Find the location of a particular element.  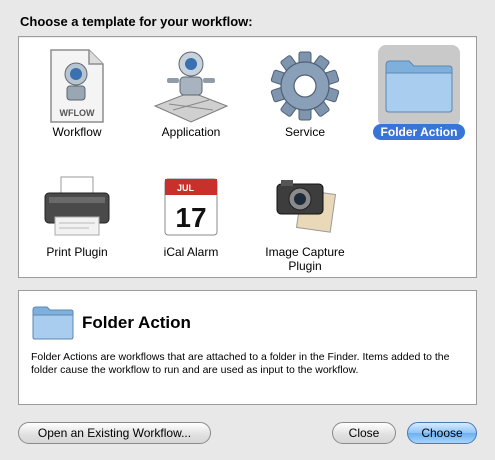

template-label: Folder Action is located at coordinates (419, 132).